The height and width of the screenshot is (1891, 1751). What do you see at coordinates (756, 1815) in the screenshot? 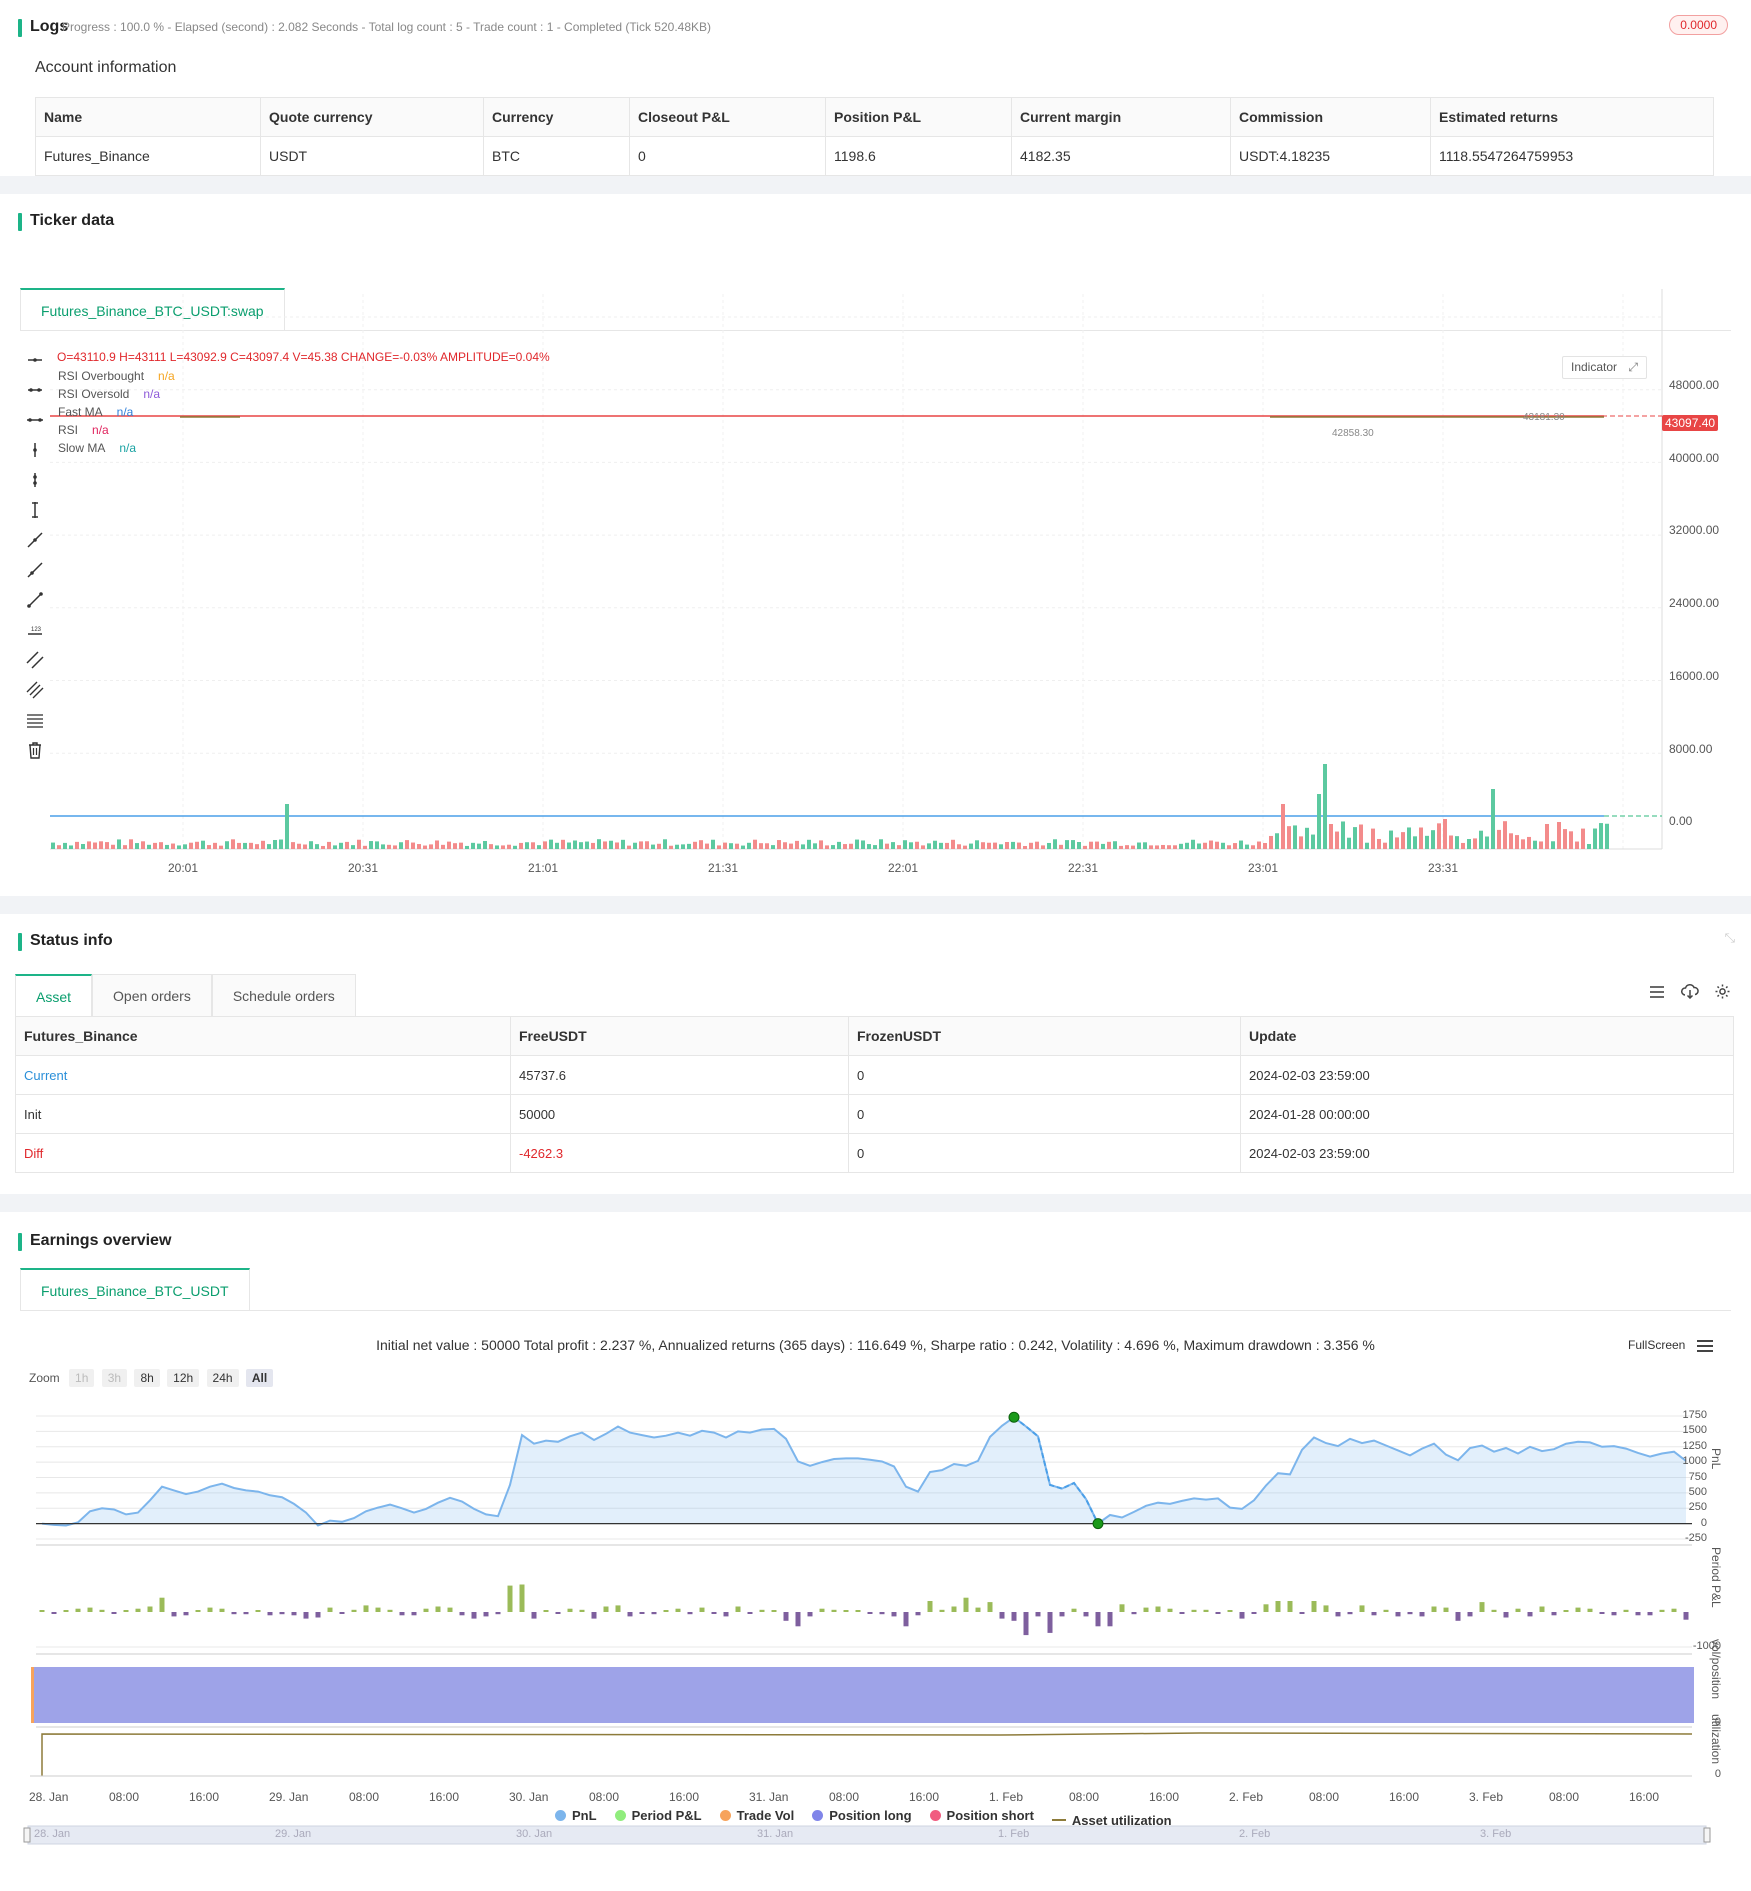
I see `legend-toggle: Trade Vol` at bounding box center [756, 1815].